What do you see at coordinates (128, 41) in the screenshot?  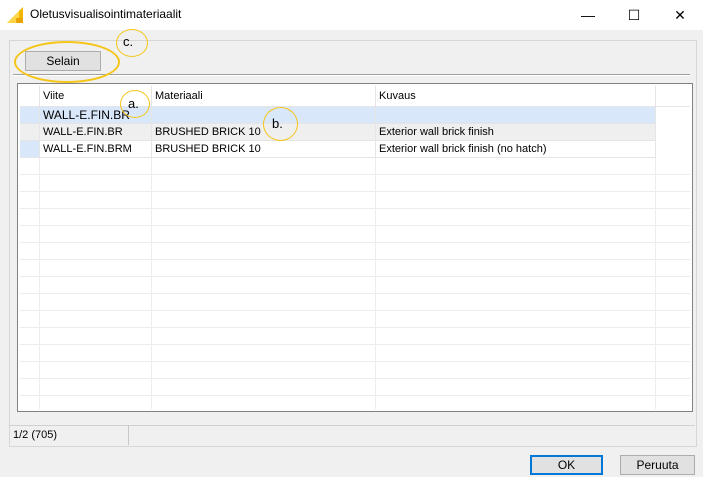 I see `callout-label-c: c.` at bounding box center [128, 41].